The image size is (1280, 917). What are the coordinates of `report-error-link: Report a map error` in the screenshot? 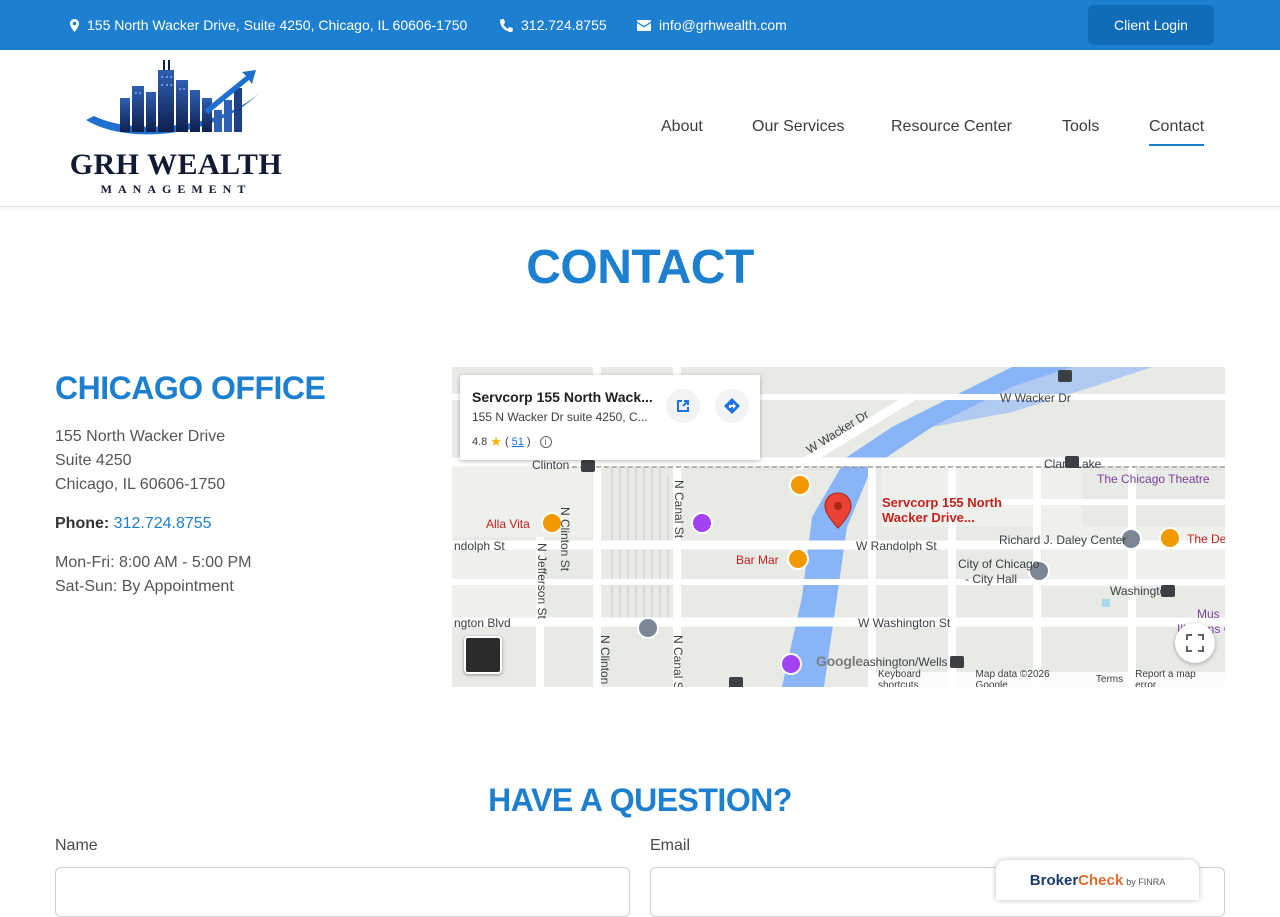 It's located at (1177, 678).